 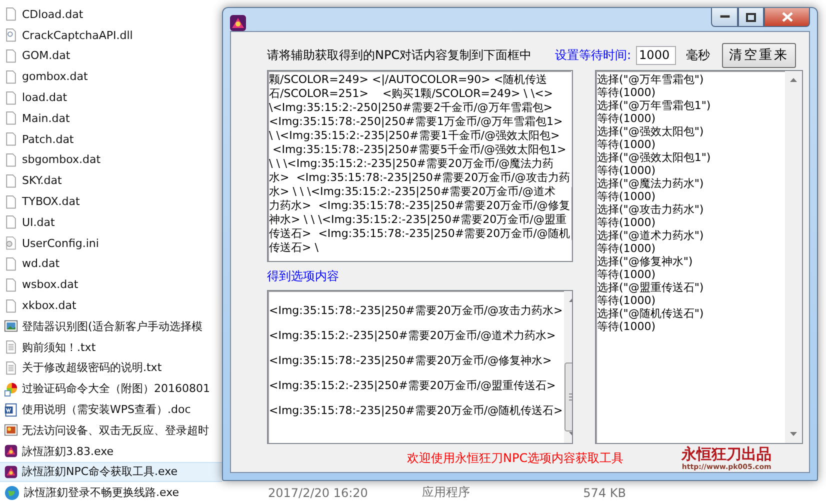 I want to click on instruction-label: 请将辅助获取得到的NPC对话内容复制到下面框中, so click(x=400, y=55).